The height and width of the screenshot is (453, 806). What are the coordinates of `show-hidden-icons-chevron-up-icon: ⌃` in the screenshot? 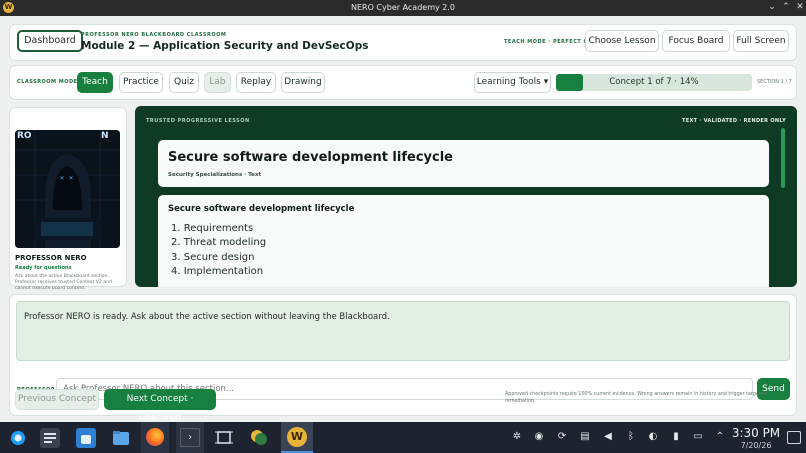 It's located at (720, 437).